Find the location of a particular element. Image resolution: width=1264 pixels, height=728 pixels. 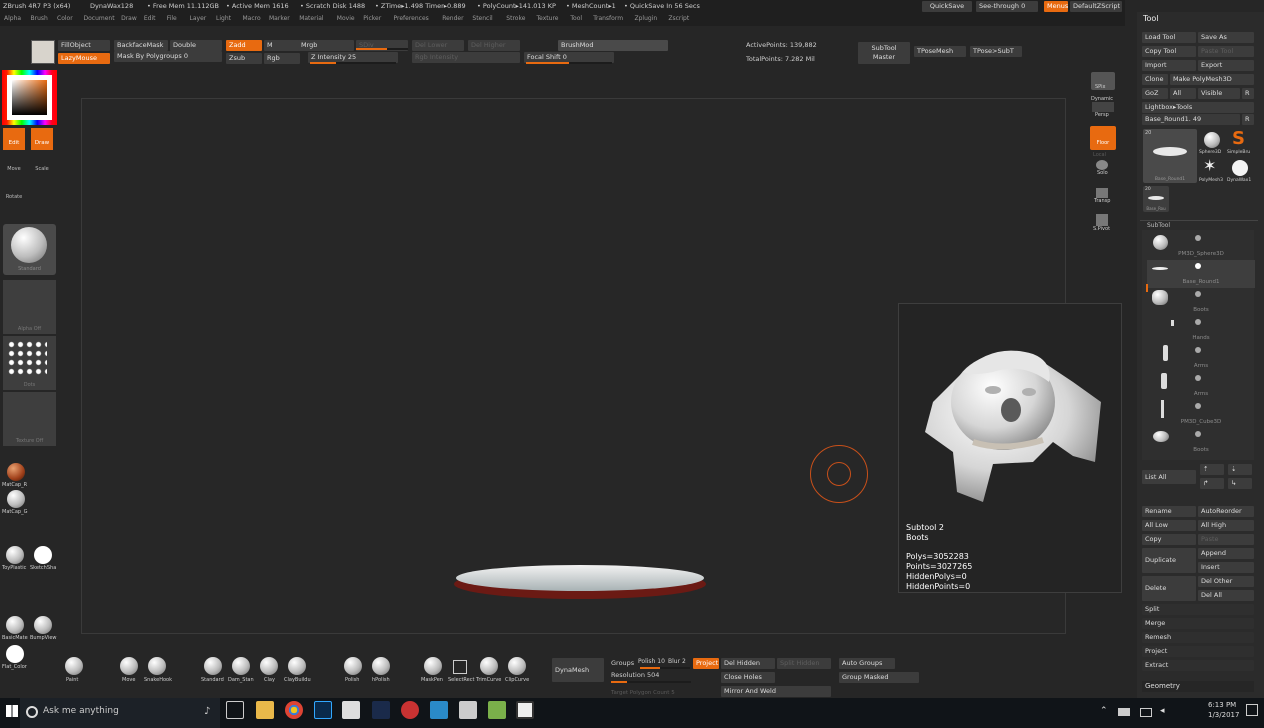

goz-visible-button: Visible is located at coordinates (1219, 93).